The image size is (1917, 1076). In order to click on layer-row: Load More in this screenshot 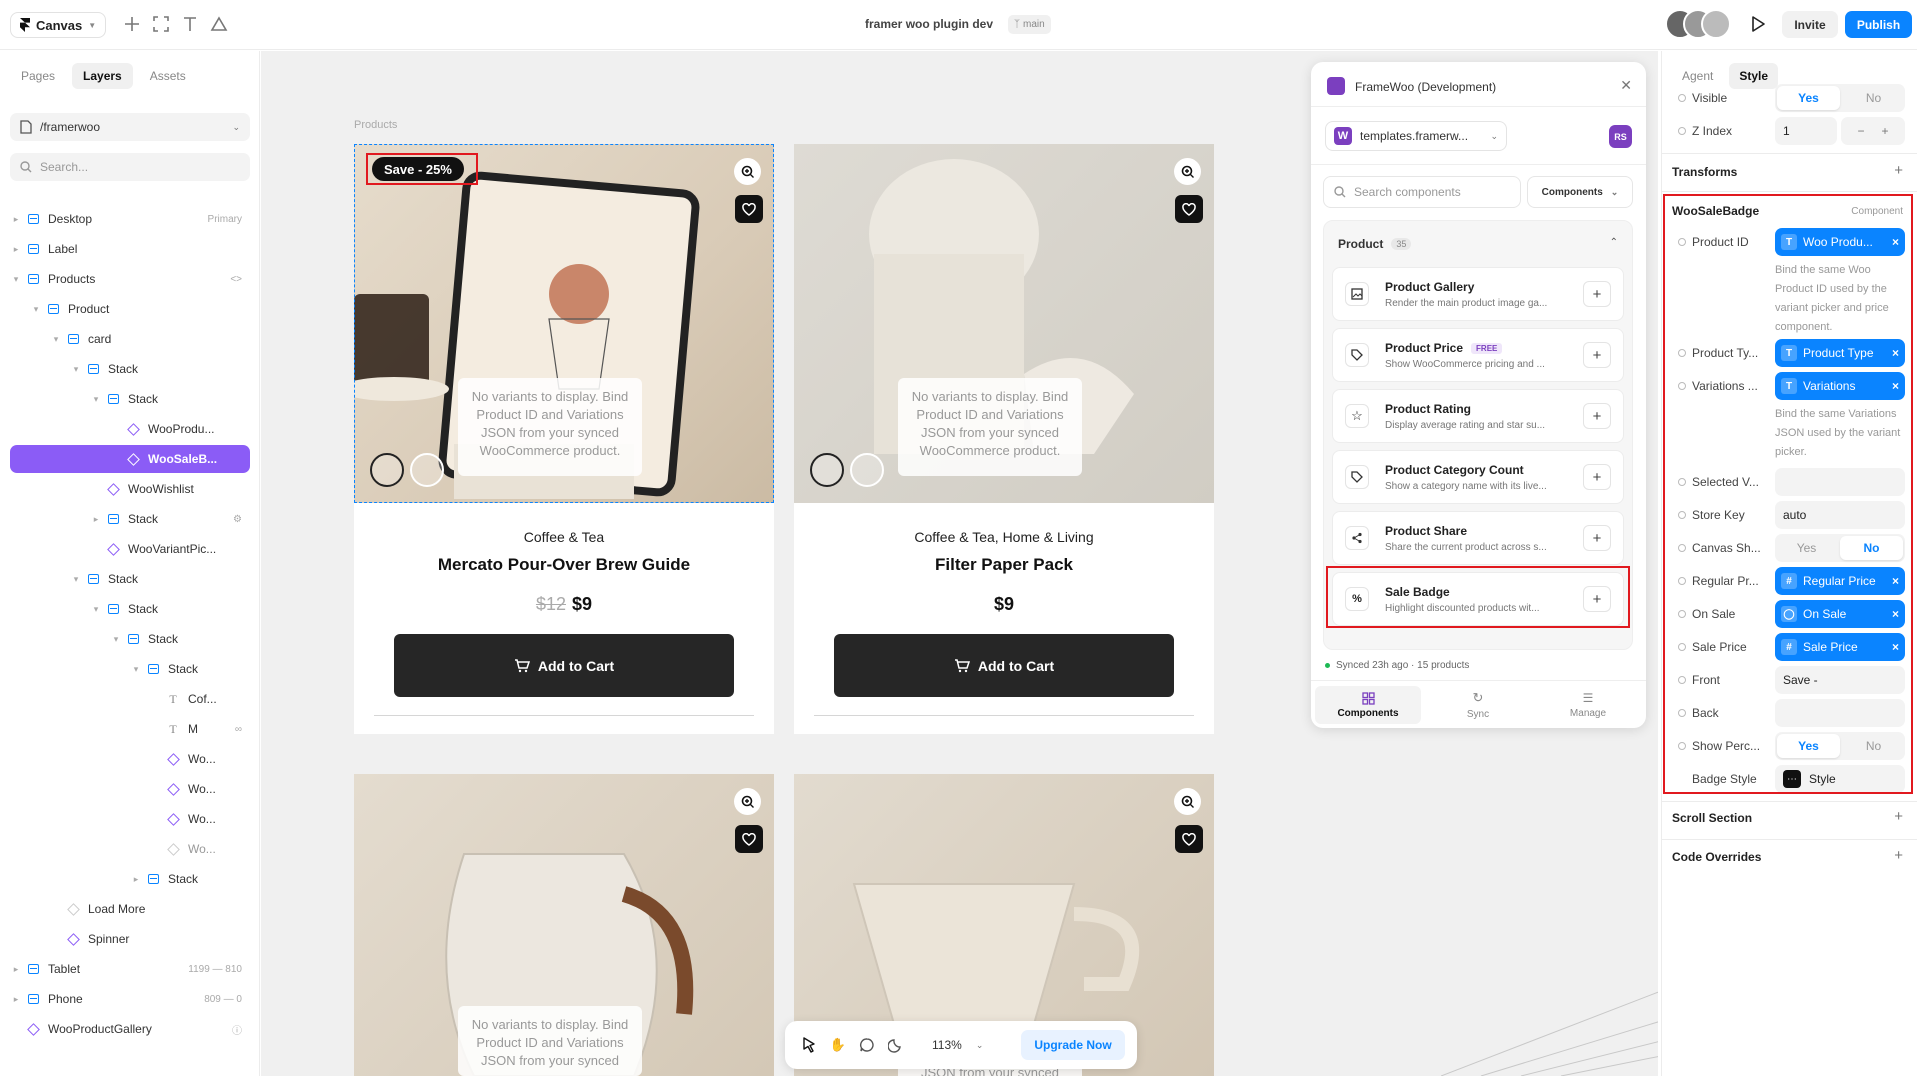, I will do `click(130, 909)`.